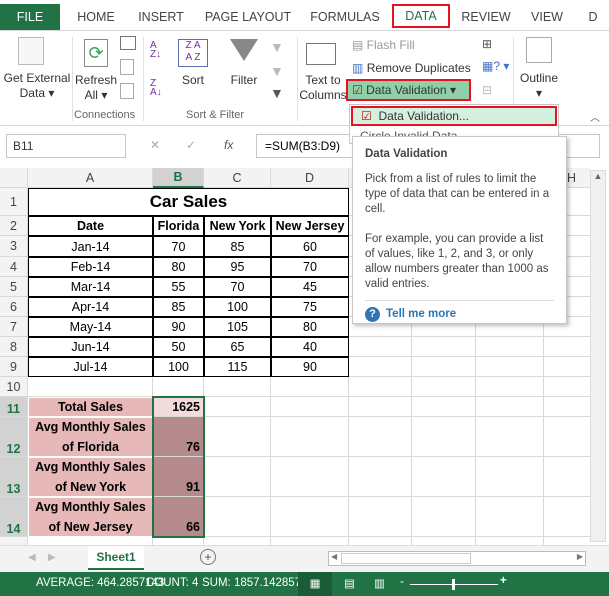  What do you see at coordinates (408, 90) in the screenshot?
I see `data-validation-button: ☑ Data Validation ▾` at bounding box center [408, 90].